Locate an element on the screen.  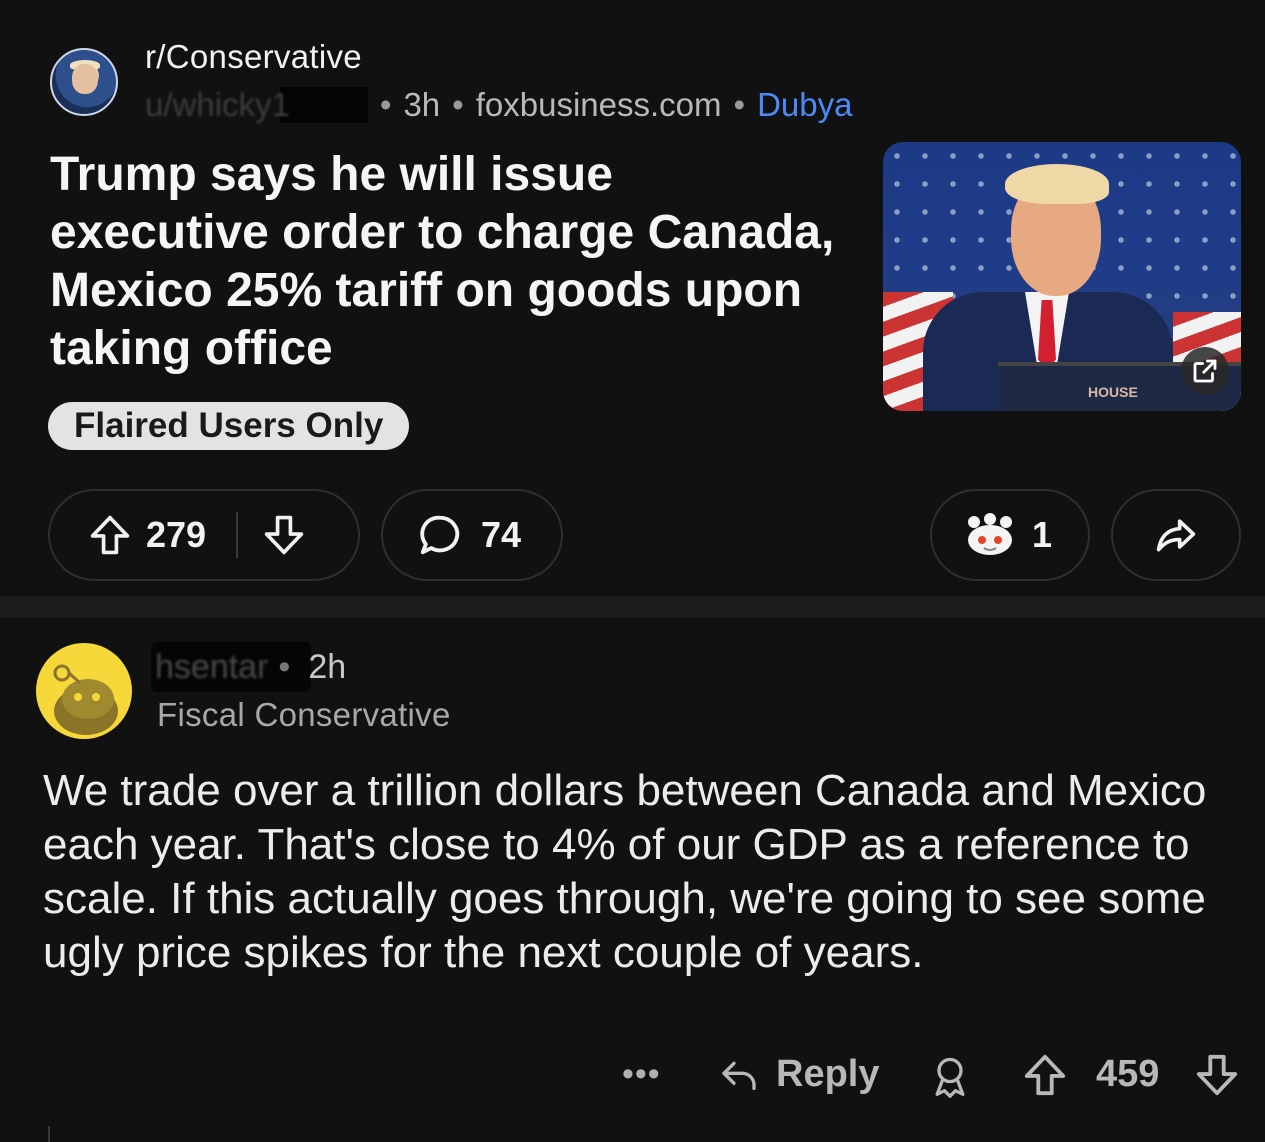
comments-button: 74 is located at coordinates (472, 535).